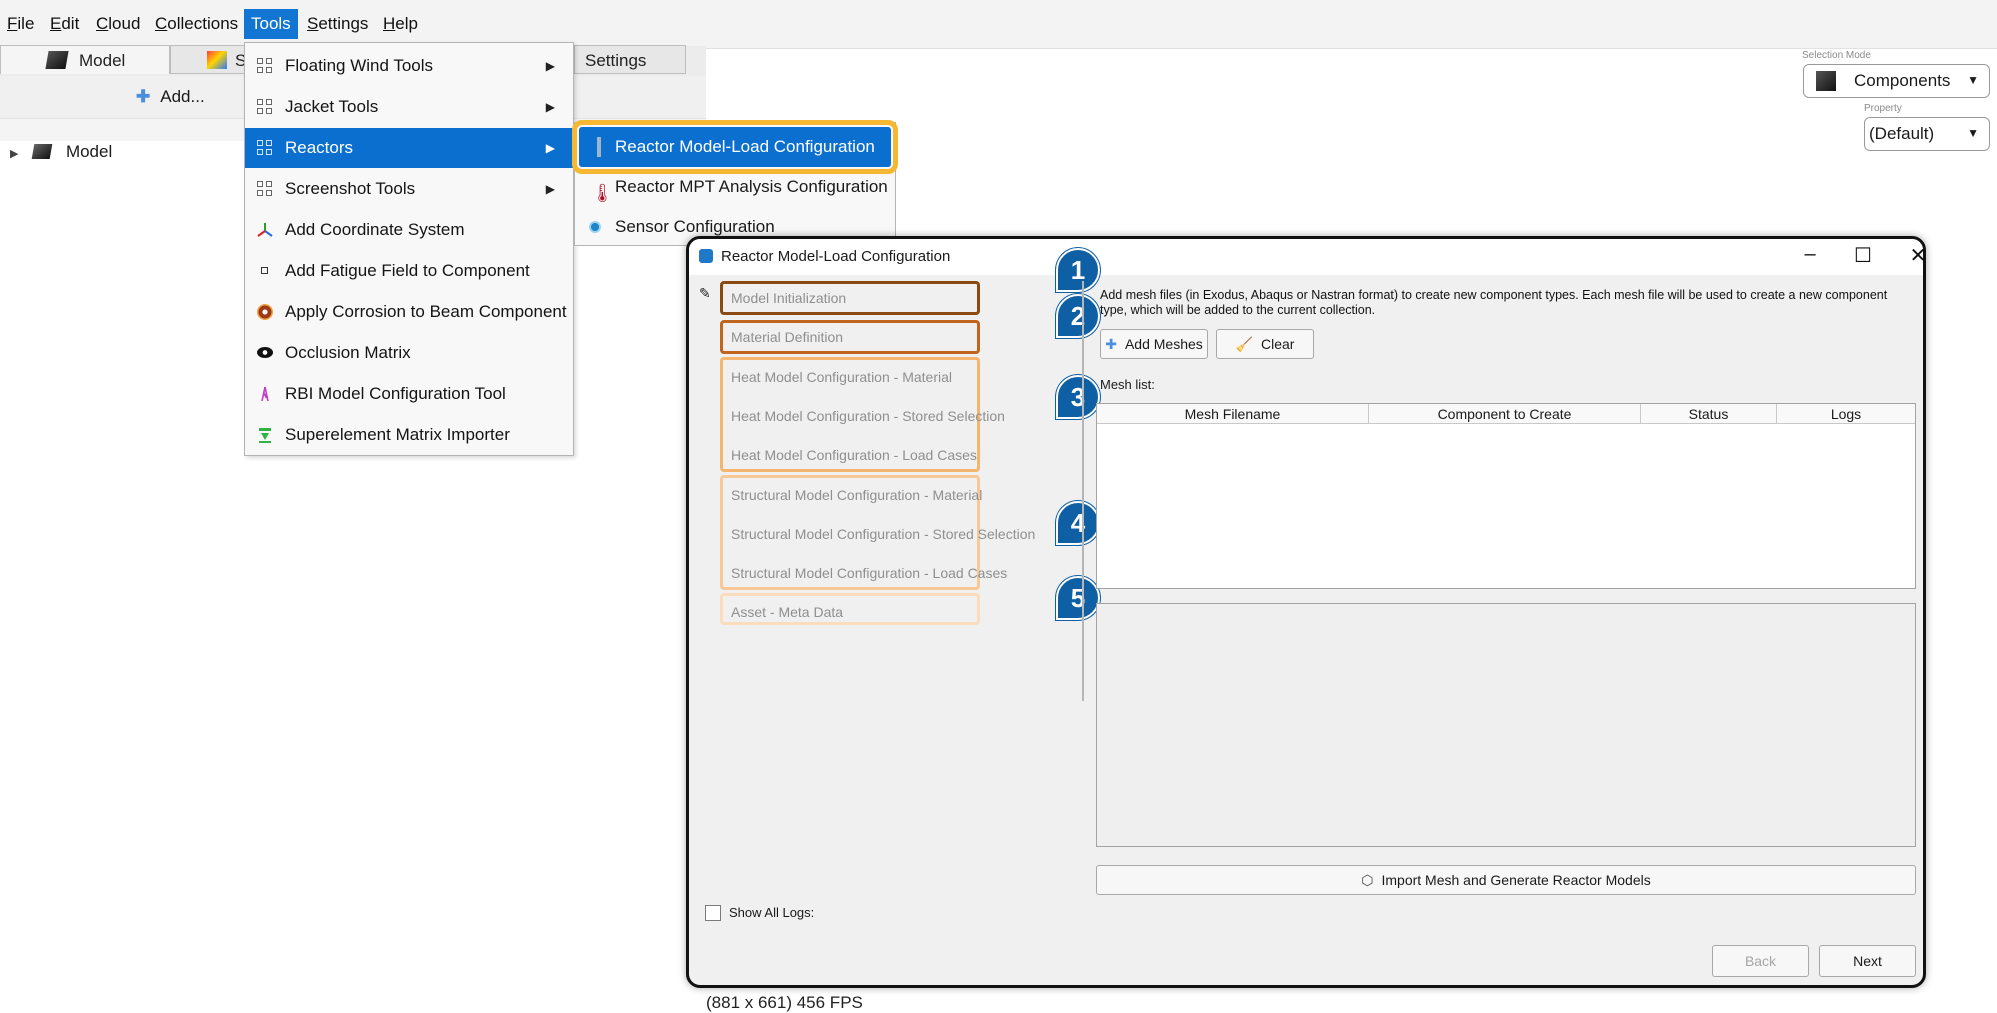  What do you see at coordinates (1760, 961) in the screenshot?
I see `back-button: Back` at bounding box center [1760, 961].